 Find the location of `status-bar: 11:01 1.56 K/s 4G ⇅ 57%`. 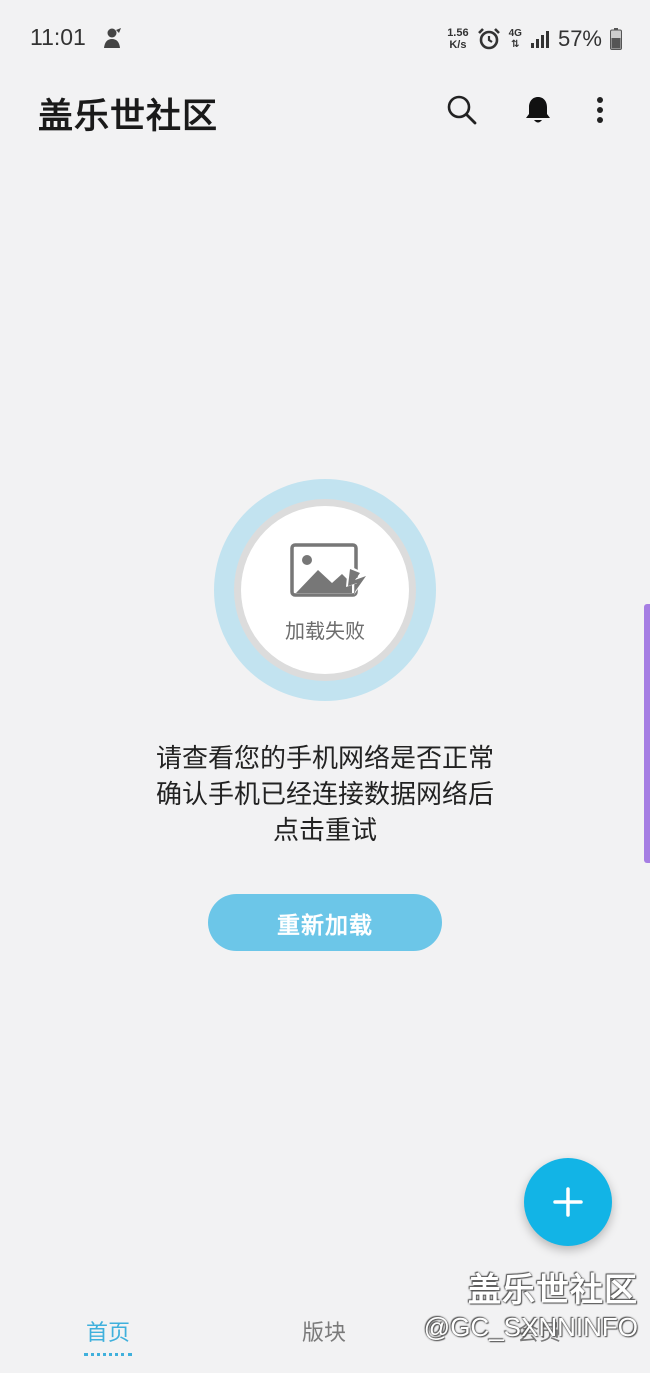

status-bar: 11:01 1.56 K/s 4G ⇅ 57% is located at coordinates (325, 39).